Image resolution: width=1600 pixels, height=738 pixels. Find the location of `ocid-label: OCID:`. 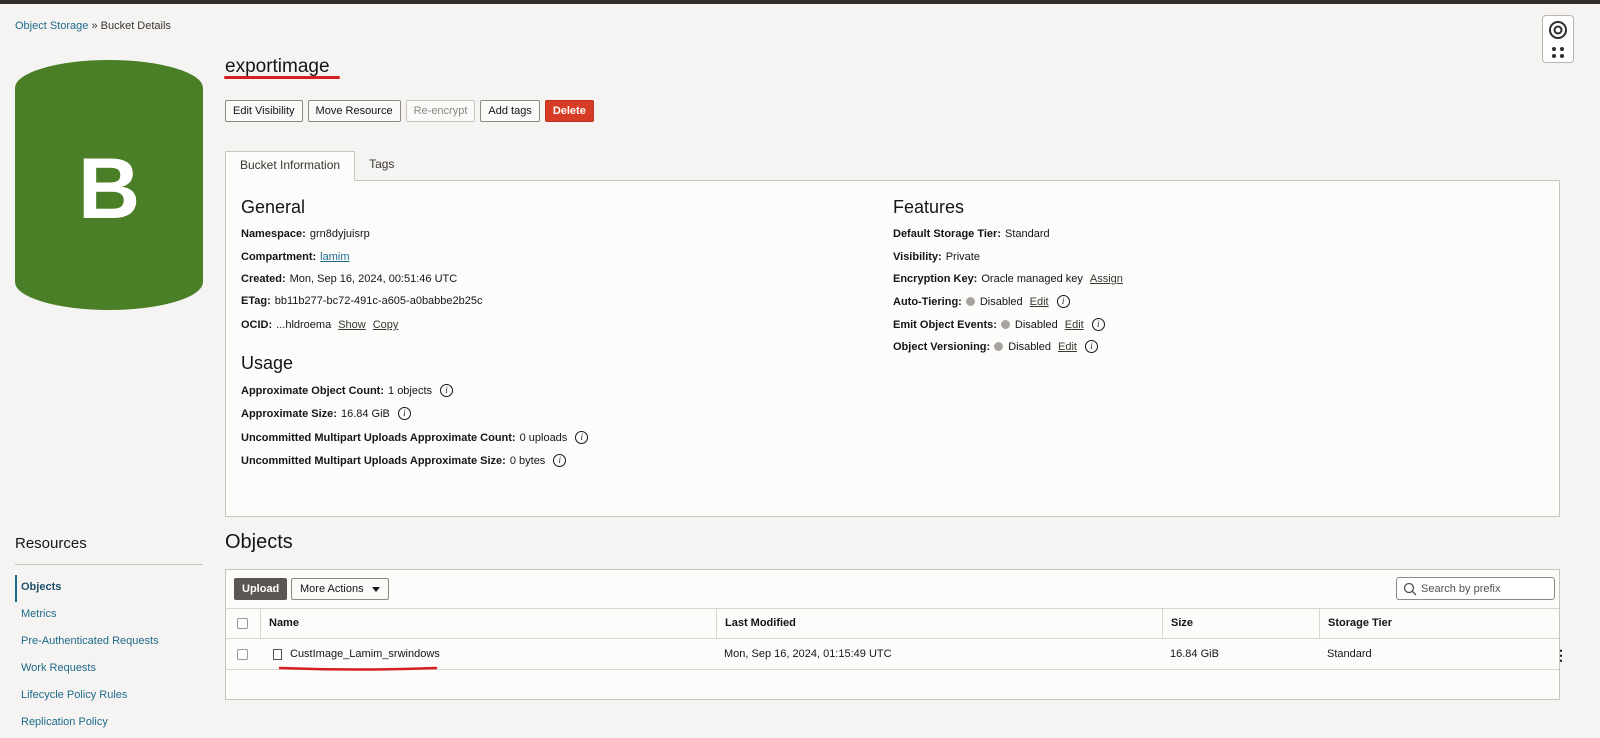

ocid-label: OCID: is located at coordinates (257, 325).